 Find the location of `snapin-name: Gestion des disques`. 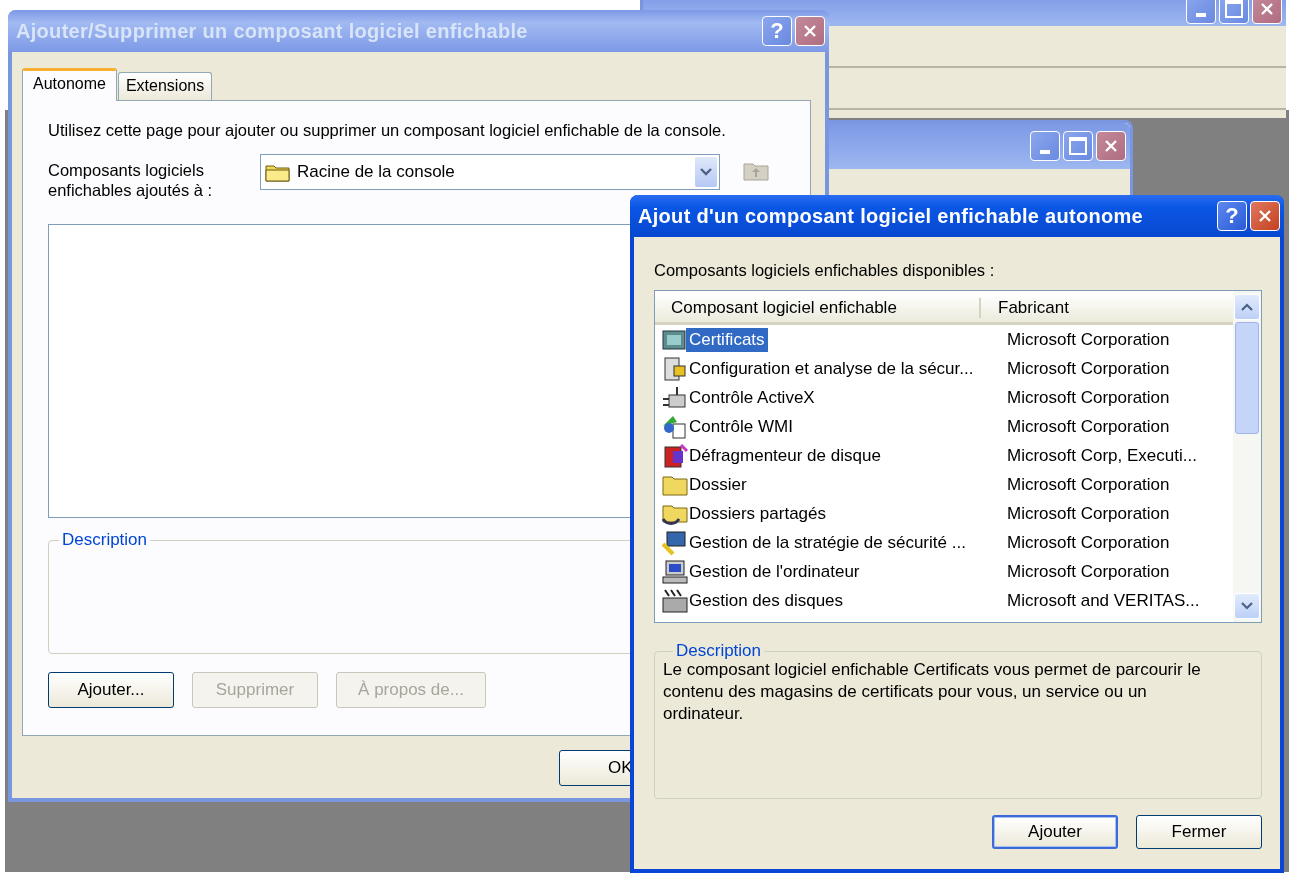

snapin-name: Gestion des disques is located at coordinates (766, 601).